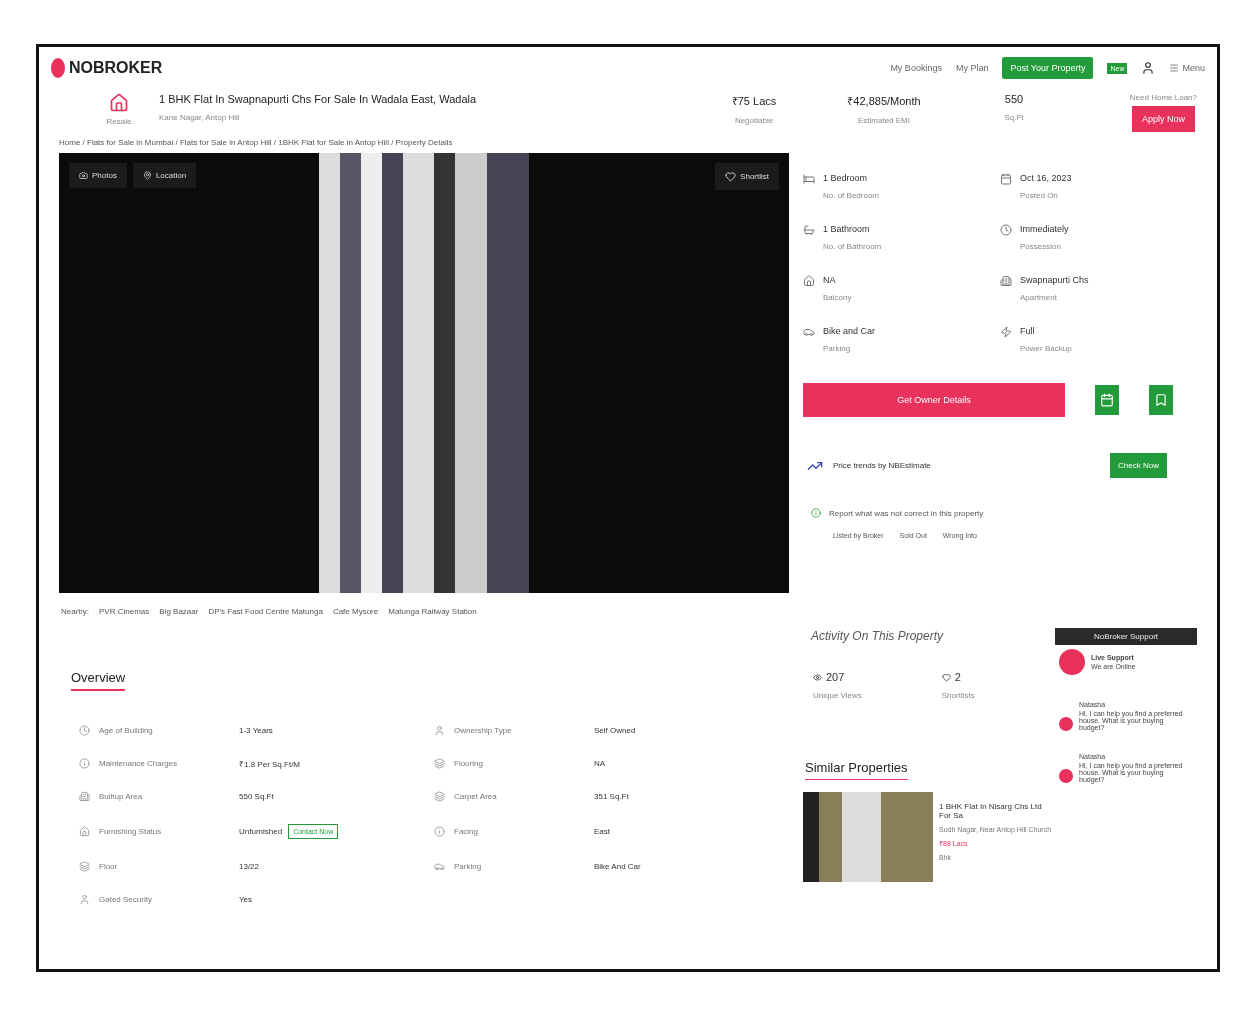 The width and height of the screenshot is (1241, 1011). I want to click on stat-value: 550, so click(1014, 99).